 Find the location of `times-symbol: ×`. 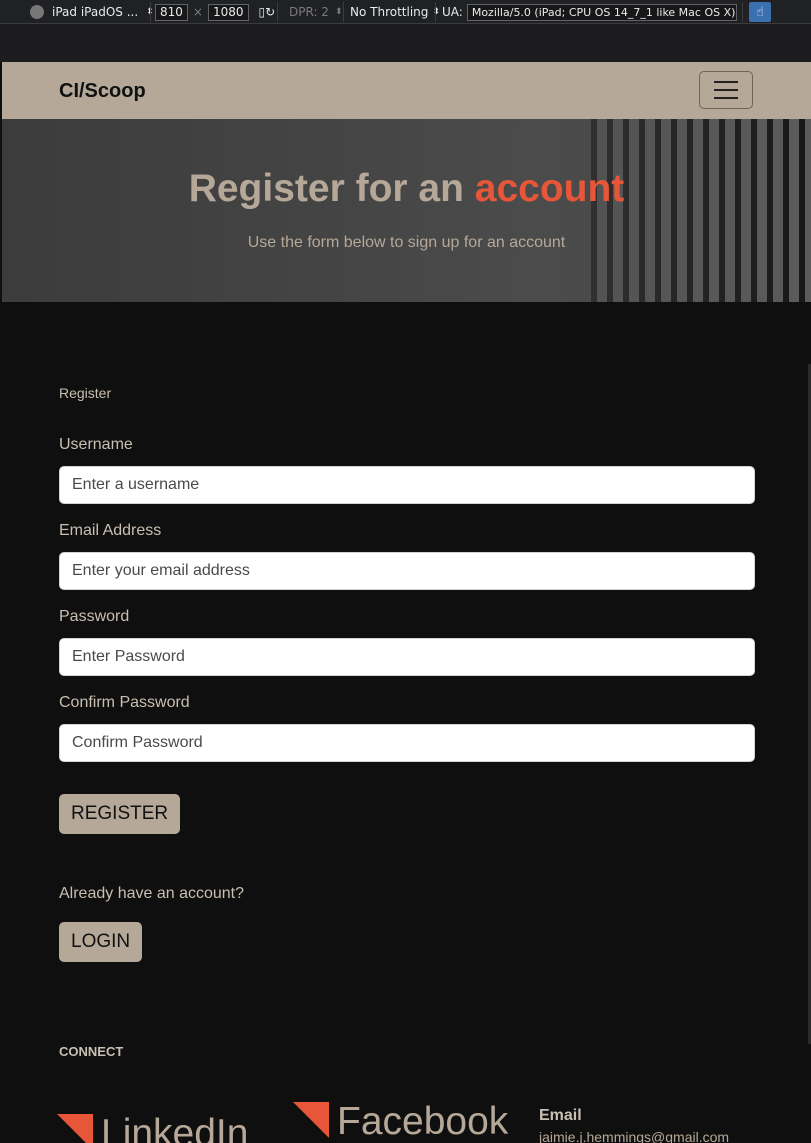

times-symbol: × is located at coordinates (197, 12).